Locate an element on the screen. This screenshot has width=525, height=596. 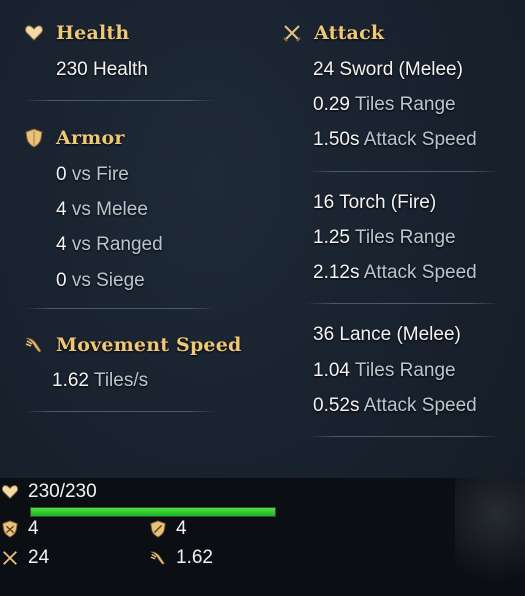
health-heading-label: Health is located at coordinates (93, 33).